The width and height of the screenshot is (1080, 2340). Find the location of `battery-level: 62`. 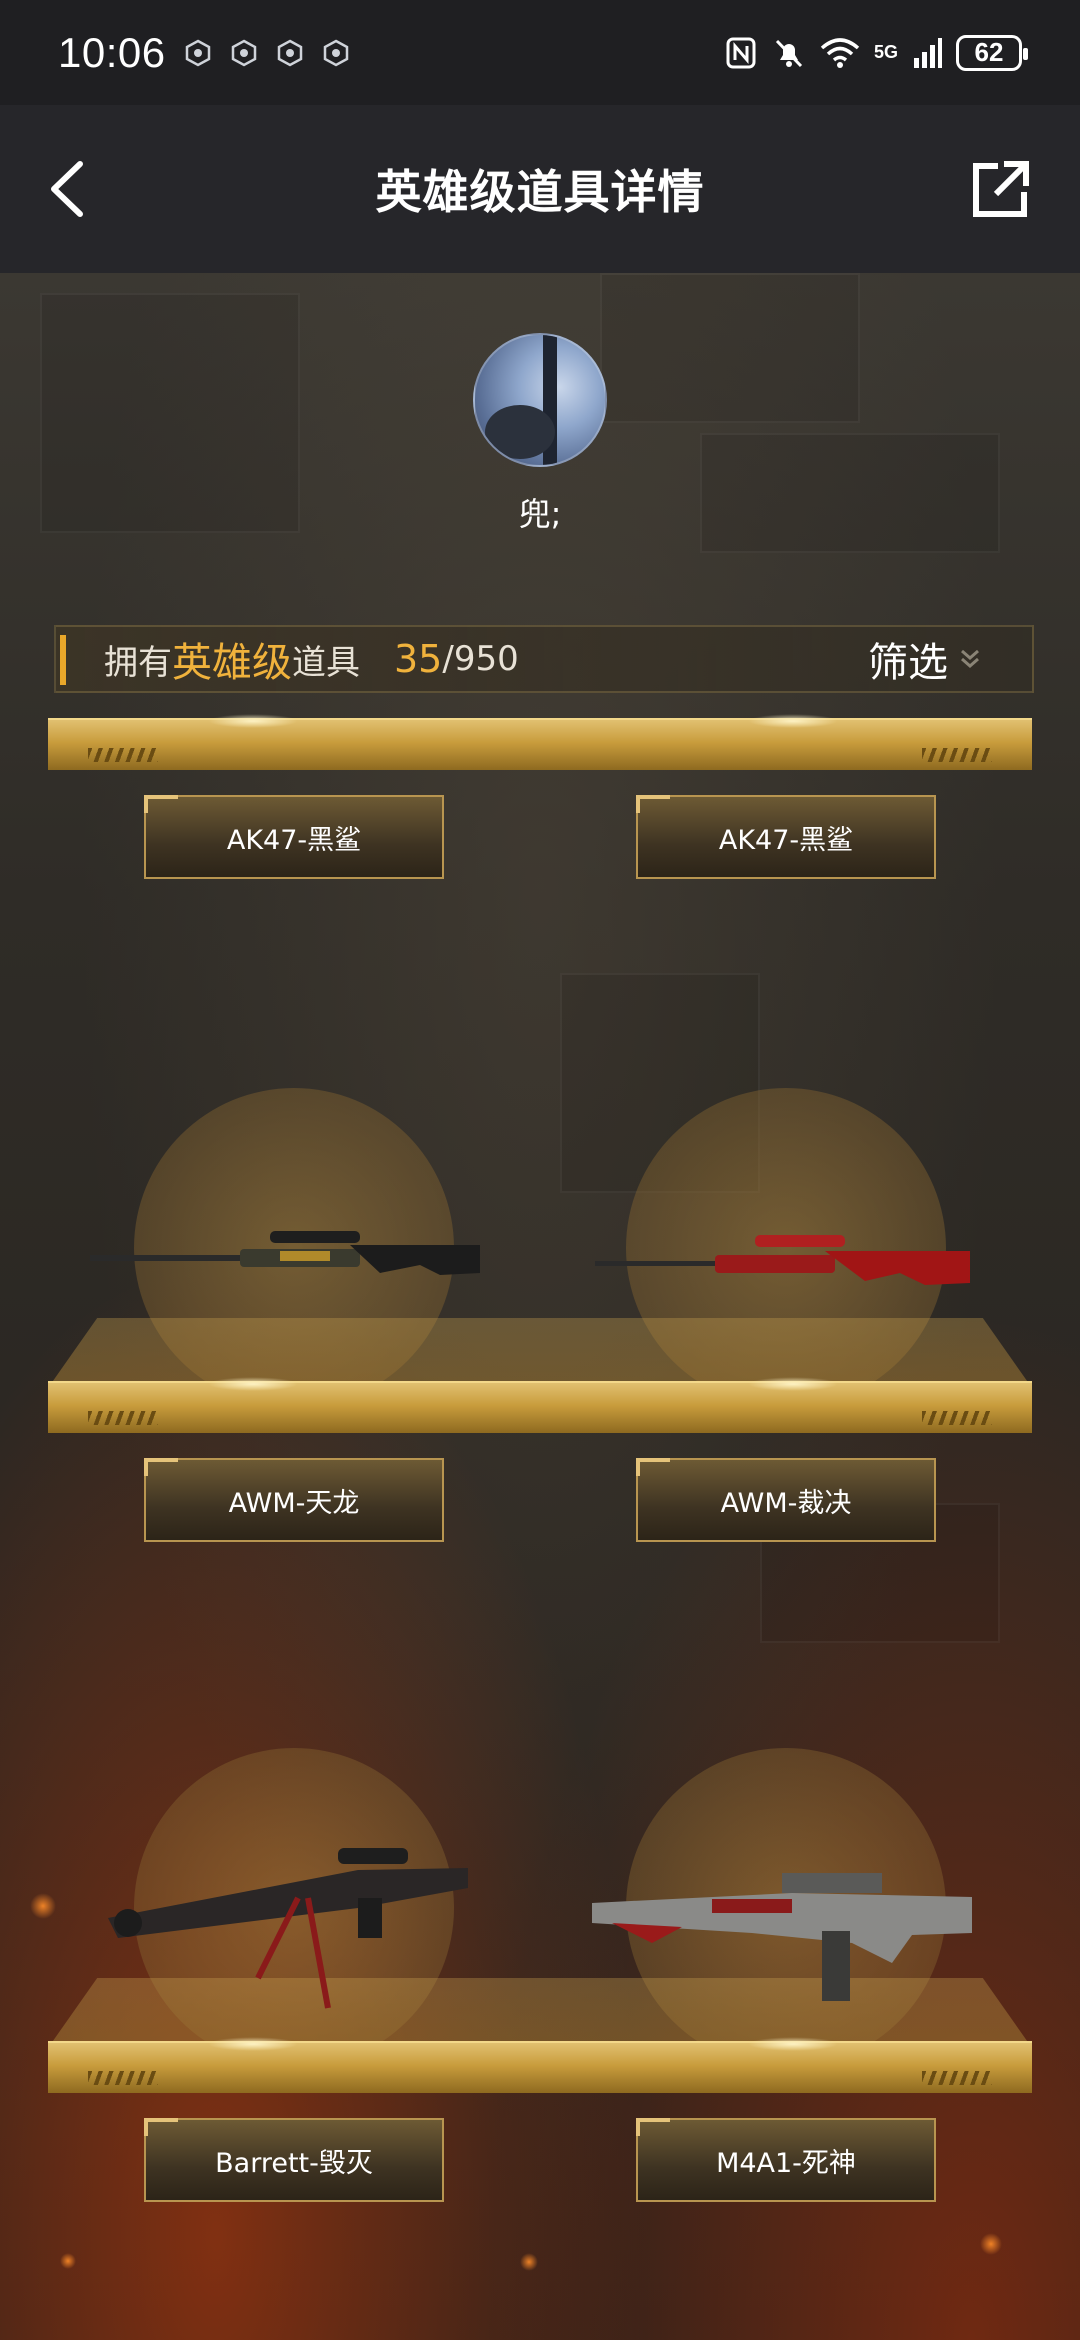

battery-level: 62 is located at coordinates (989, 52).